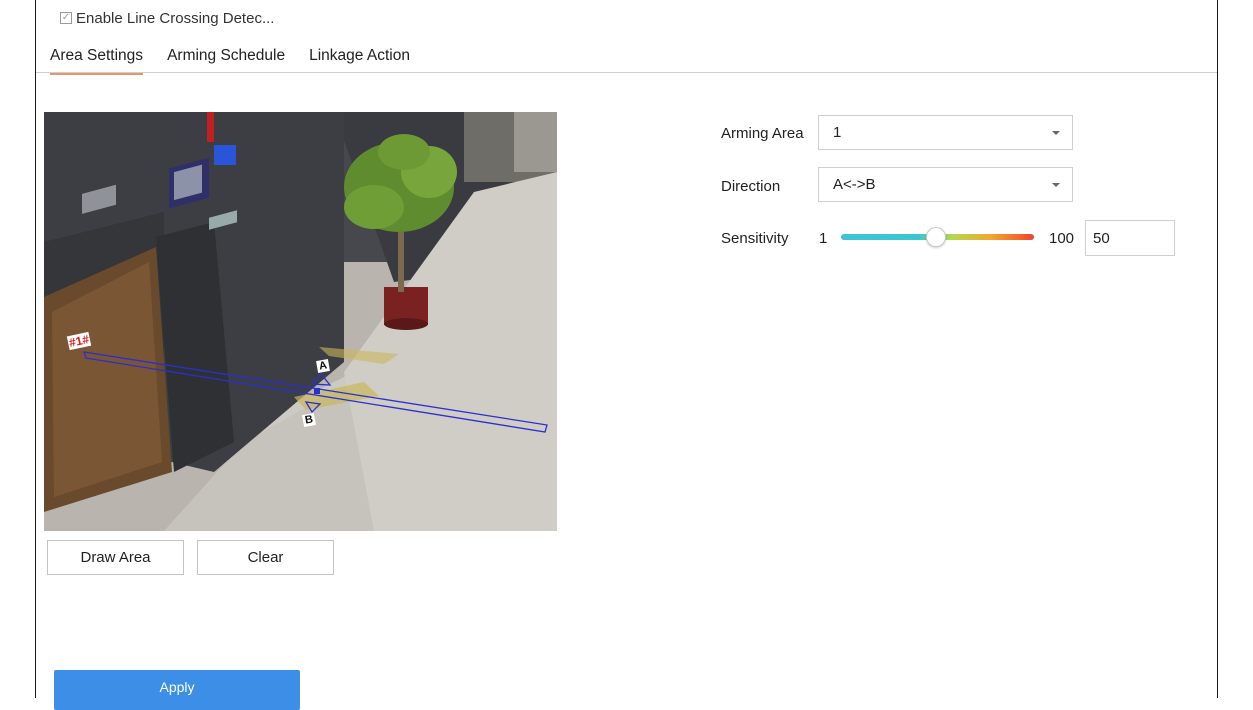 Image resolution: width=1253 pixels, height=710 pixels. I want to click on arming-area-label: Arming Area, so click(762, 133).